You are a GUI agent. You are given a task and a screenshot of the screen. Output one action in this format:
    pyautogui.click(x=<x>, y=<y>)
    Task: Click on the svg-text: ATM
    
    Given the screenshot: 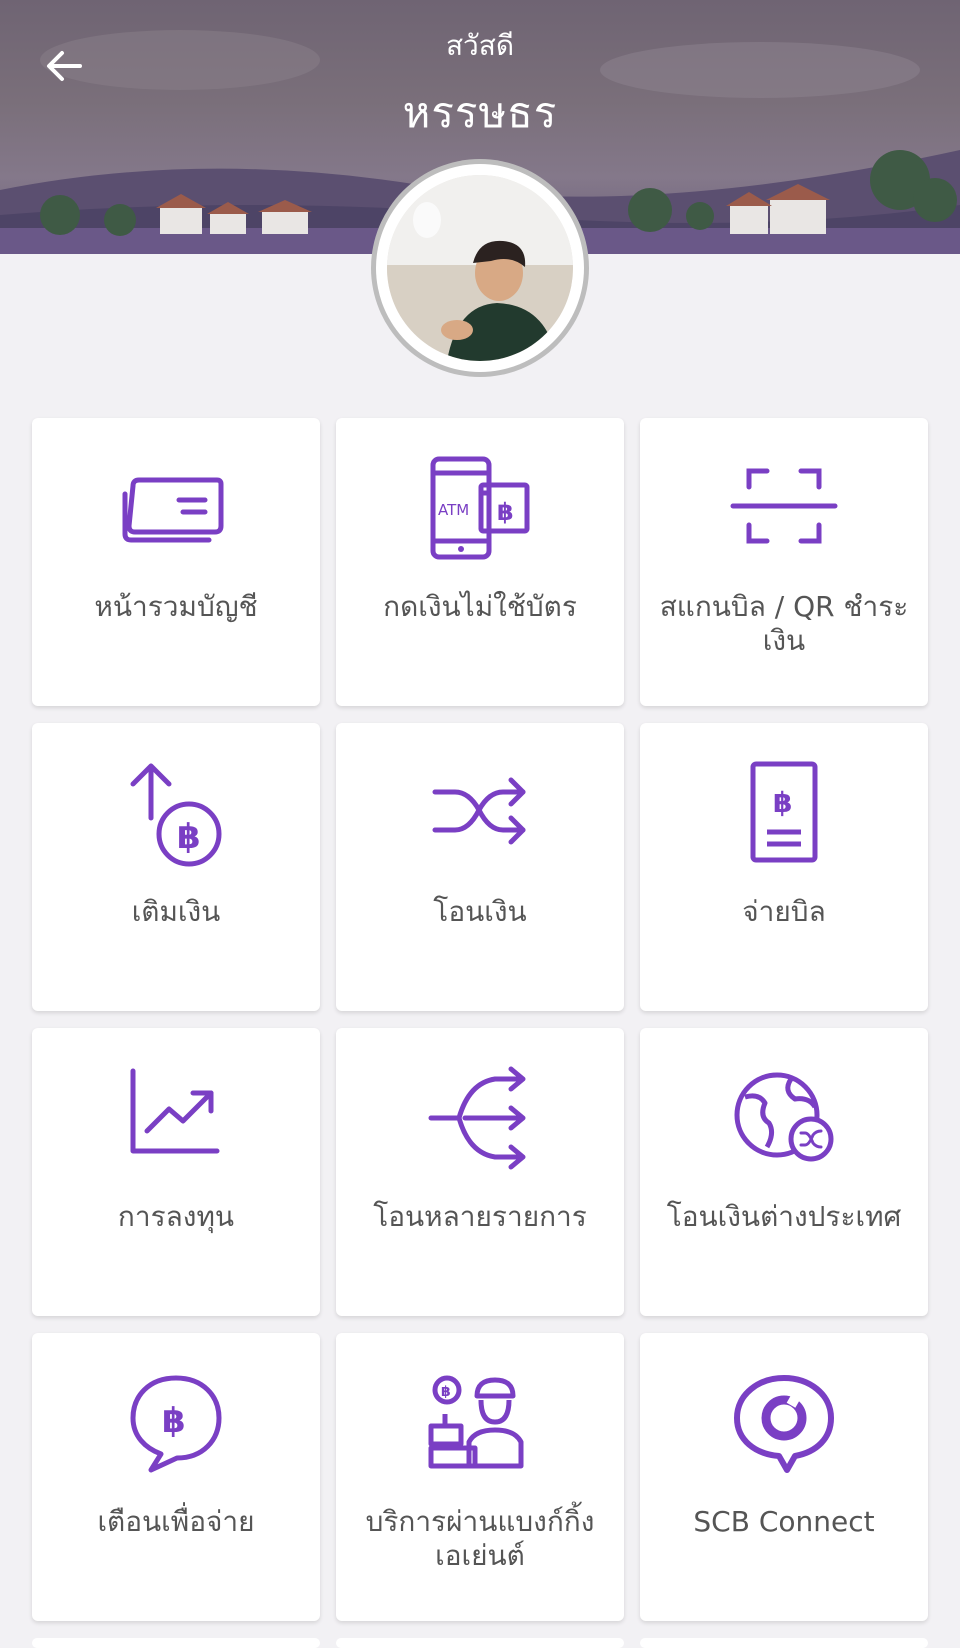 What is the action you would take?
    pyautogui.click(x=453, y=510)
    